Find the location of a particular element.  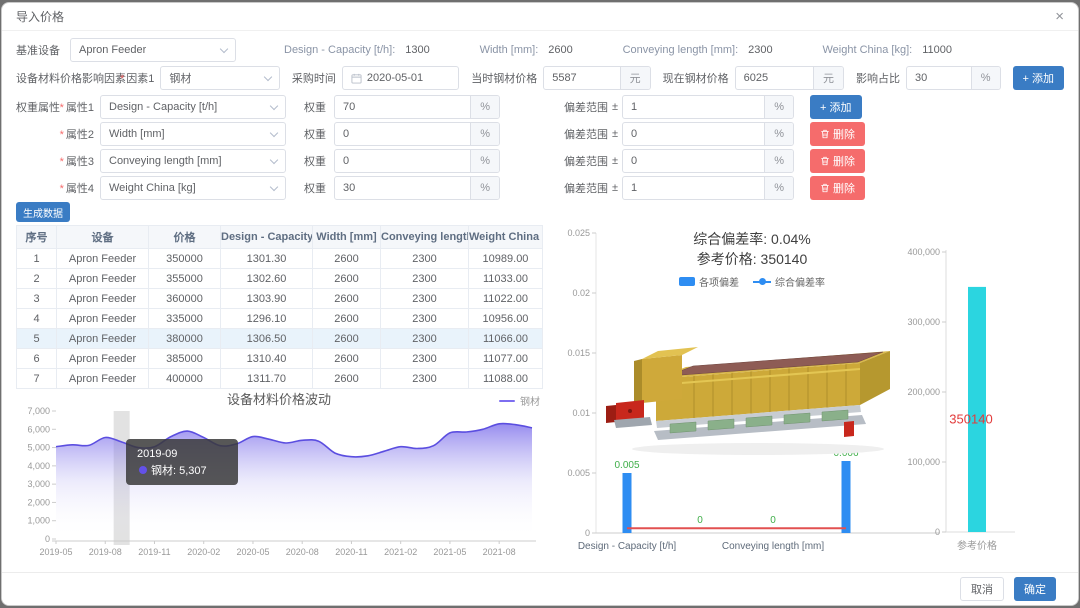

spec-label: Design - Capacity [t/h]: is located at coordinates (340, 50).